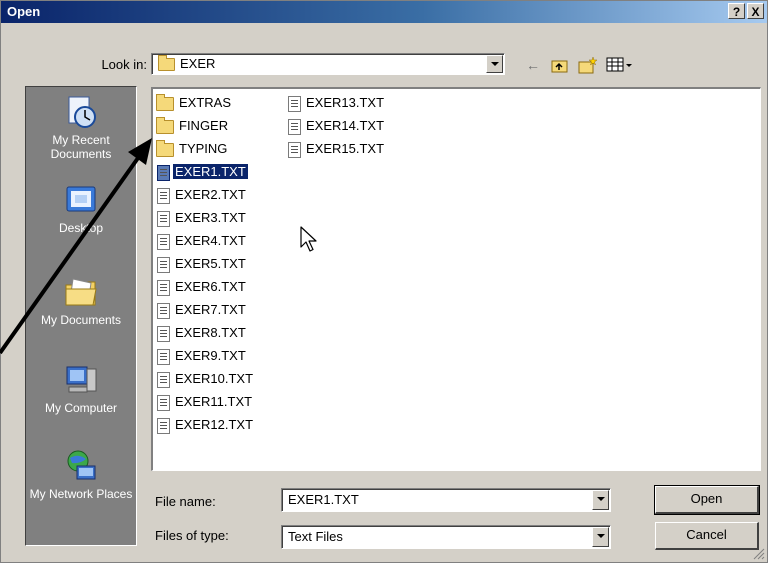 The image size is (768, 563). I want to click on place-recent-documents: My Recent Documents, so click(81, 128).